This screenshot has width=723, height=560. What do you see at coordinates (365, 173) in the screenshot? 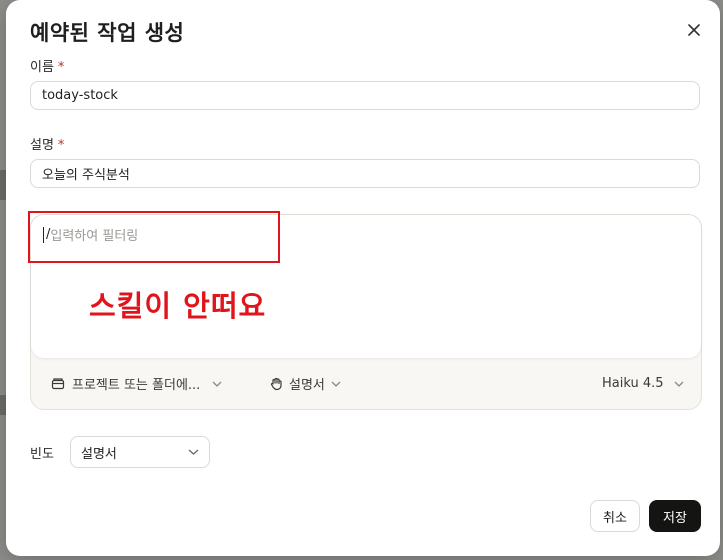
I see `description-input: 오늘의 주식분석` at bounding box center [365, 173].